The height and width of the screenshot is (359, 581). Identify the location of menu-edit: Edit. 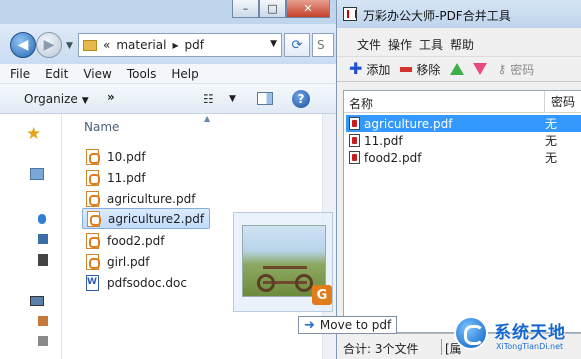
(56, 74).